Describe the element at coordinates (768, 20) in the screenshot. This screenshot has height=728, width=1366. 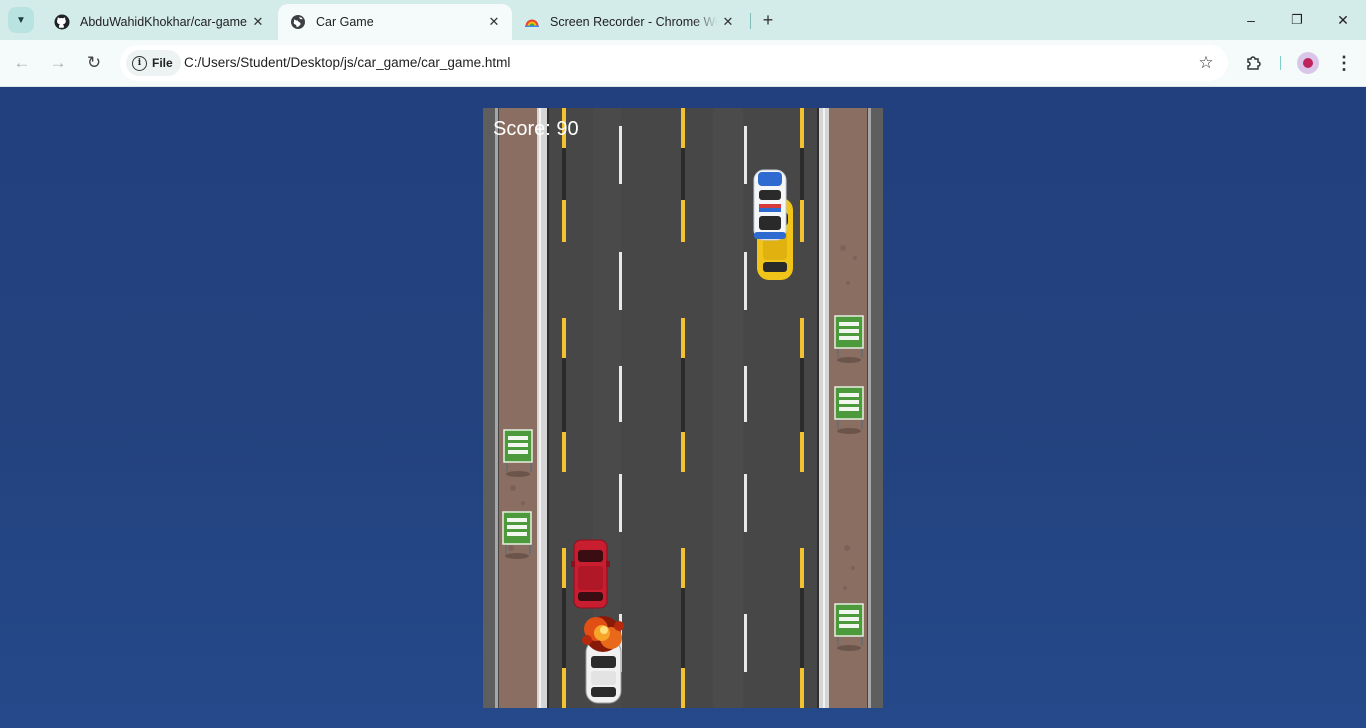
I see `new-tab-button: +` at that location.